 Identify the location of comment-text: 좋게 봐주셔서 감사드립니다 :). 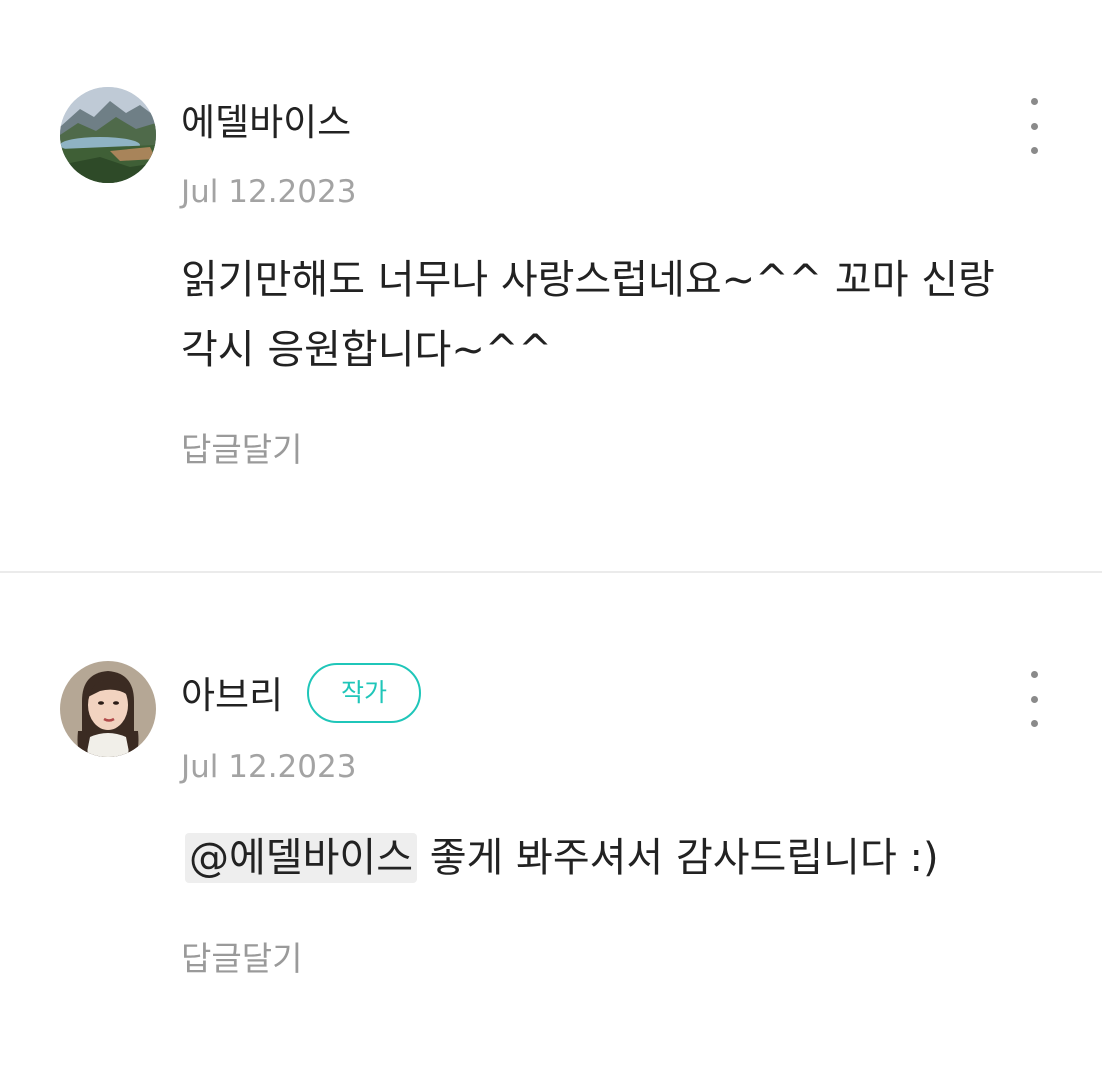
(684, 858).